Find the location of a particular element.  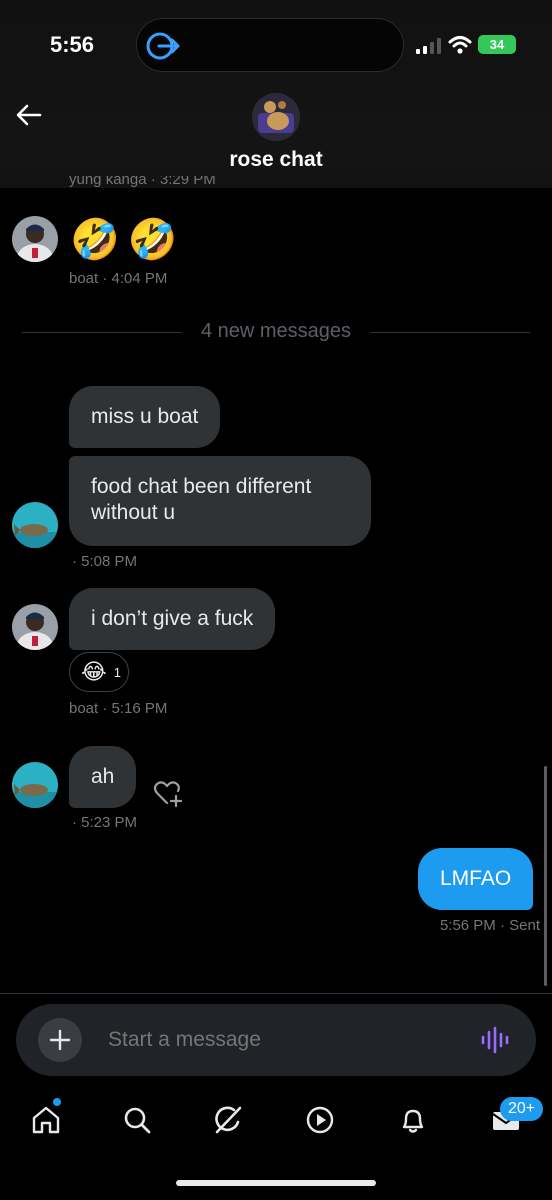

messages-badge: 20+ is located at coordinates (522, 1109).